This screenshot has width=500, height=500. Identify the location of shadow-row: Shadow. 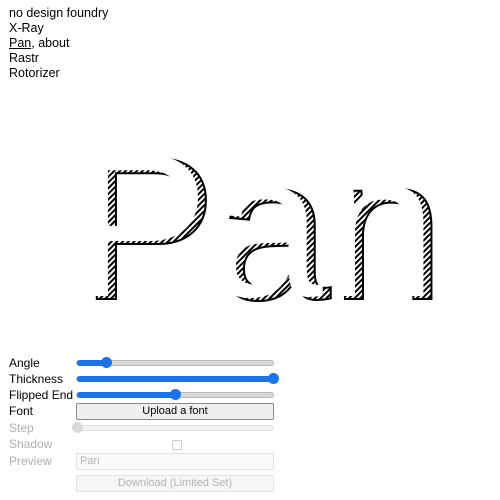
(144, 444).